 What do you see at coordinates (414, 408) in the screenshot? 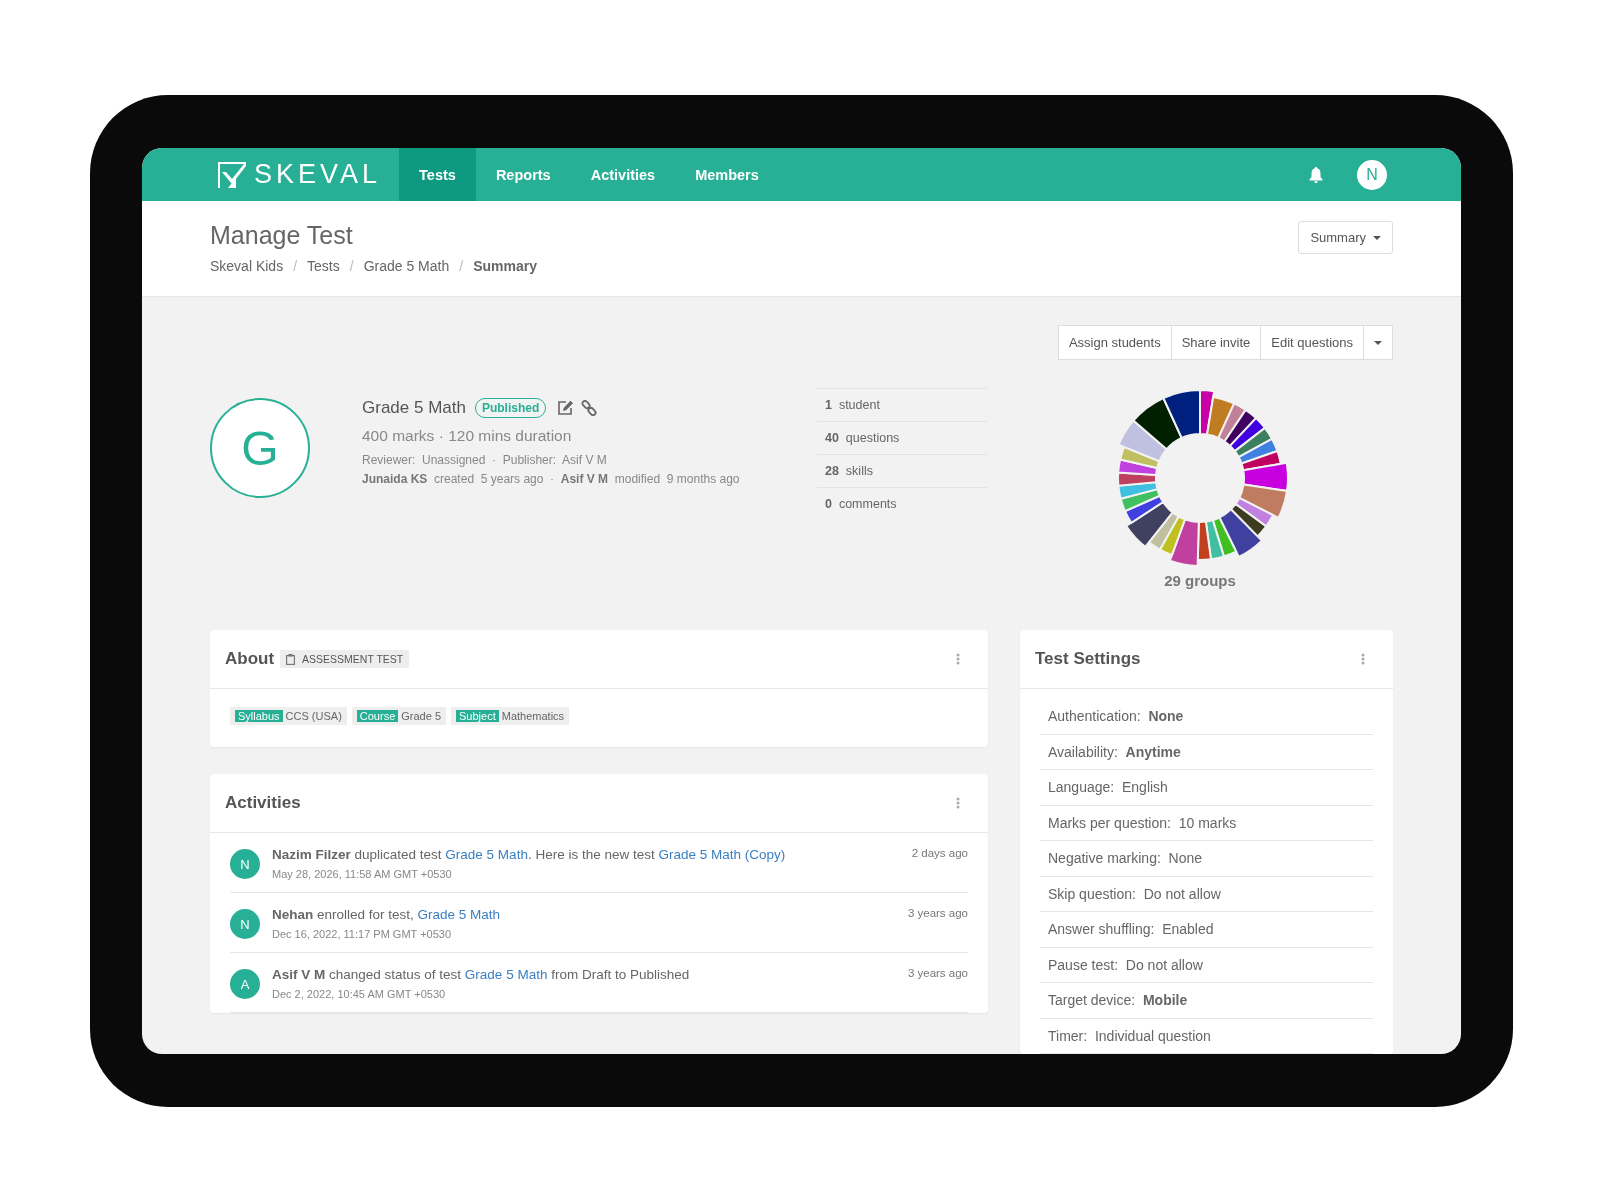
I see `test-name: Grade 5 Math` at bounding box center [414, 408].